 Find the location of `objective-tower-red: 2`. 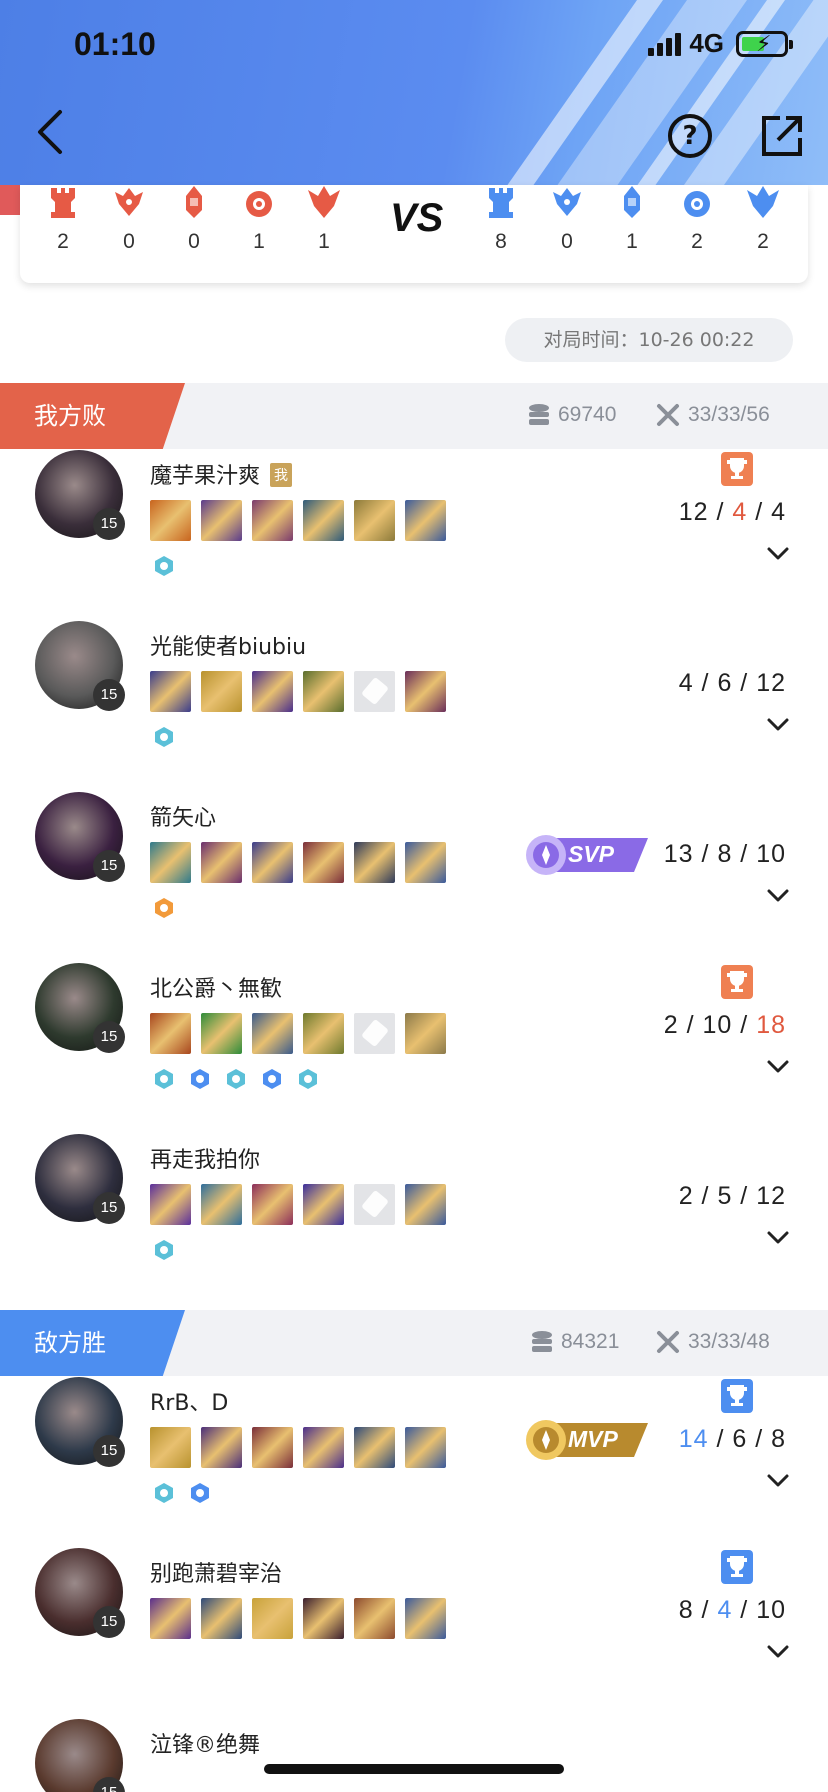

objective-tower-red: 2 is located at coordinates (63, 219).